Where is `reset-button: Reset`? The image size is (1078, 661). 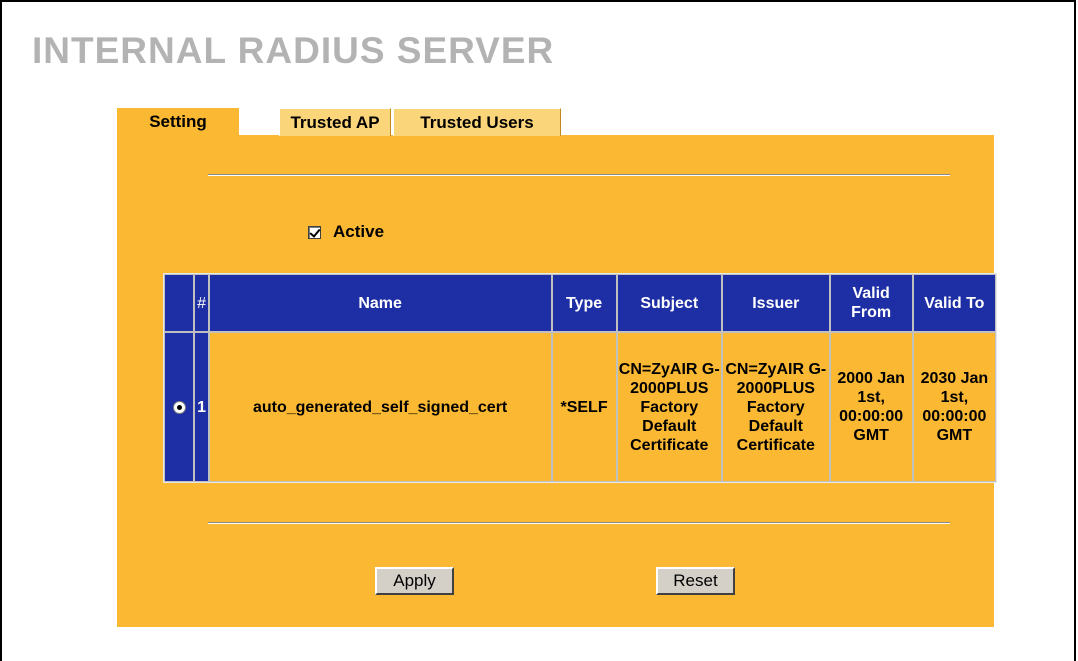 reset-button: Reset is located at coordinates (695, 581).